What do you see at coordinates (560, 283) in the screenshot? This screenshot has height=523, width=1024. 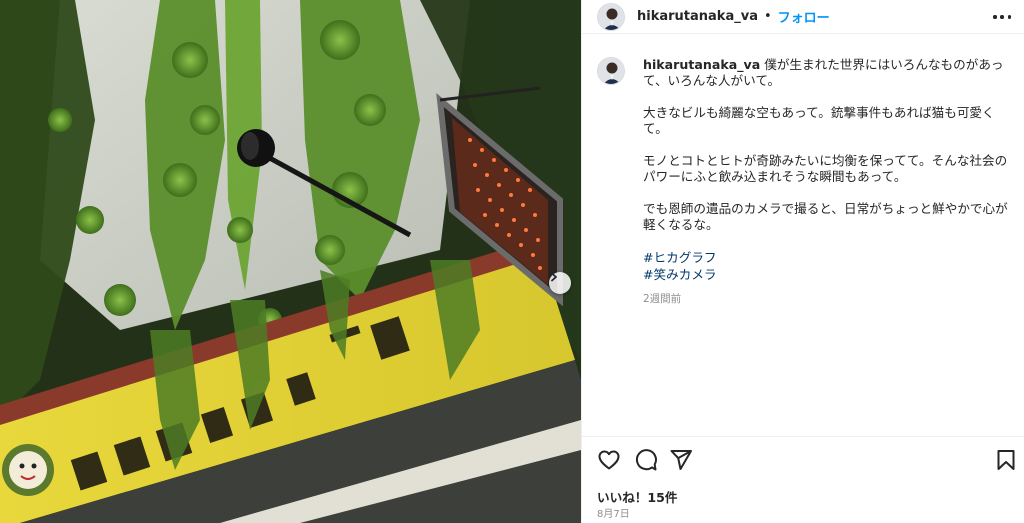 I see `next-photo-button` at bounding box center [560, 283].